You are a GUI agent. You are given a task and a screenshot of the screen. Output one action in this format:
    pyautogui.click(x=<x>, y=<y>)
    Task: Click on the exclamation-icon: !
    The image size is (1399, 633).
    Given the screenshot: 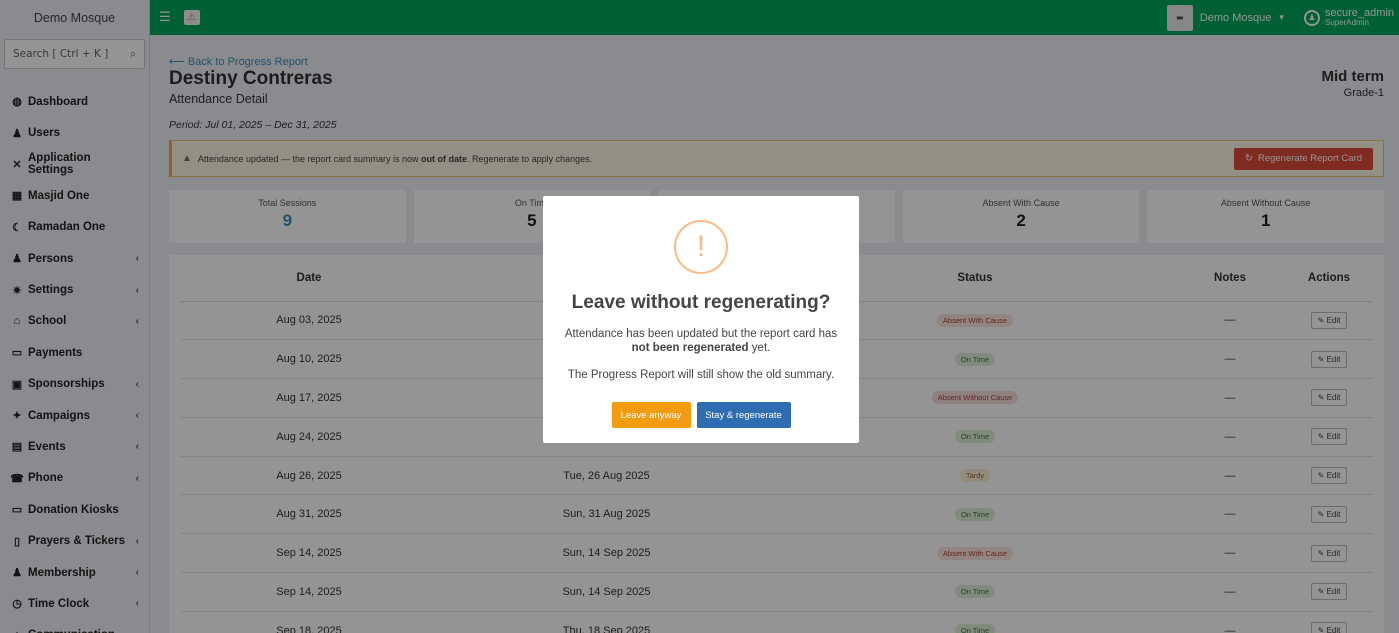 What is the action you would take?
    pyautogui.click(x=701, y=247)
    